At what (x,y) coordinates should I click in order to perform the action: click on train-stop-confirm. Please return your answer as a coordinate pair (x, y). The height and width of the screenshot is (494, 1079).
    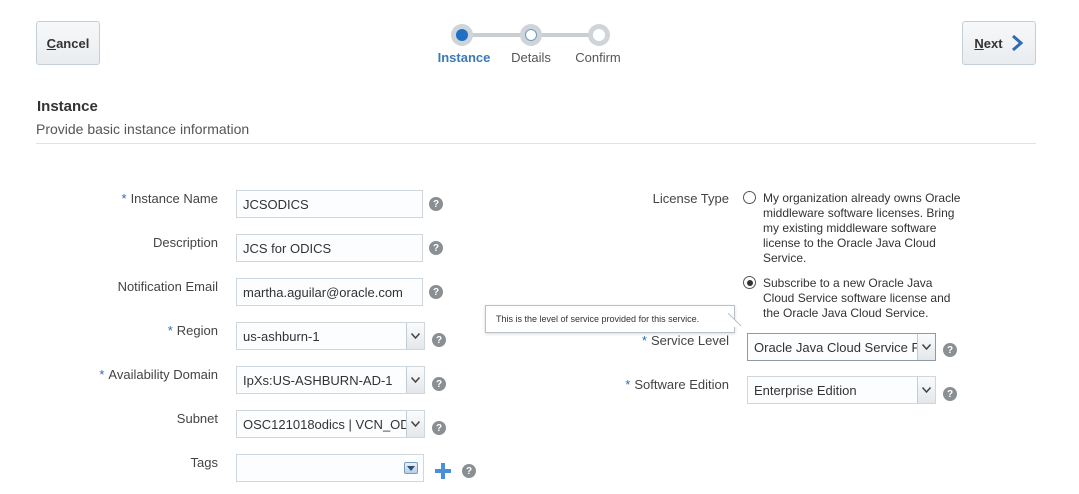
    Looking at the image, I should click on (599, 35).